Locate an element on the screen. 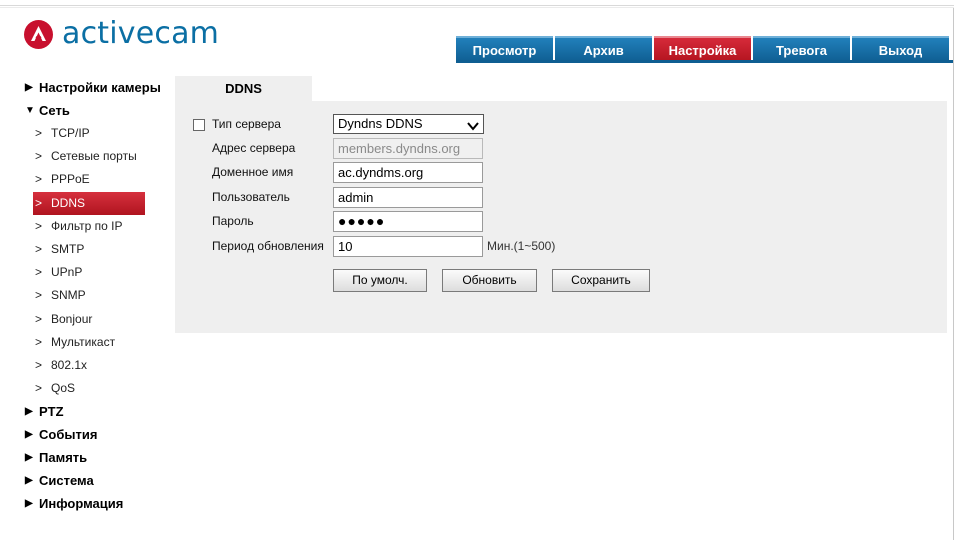  period-label: Период обновления is located at coordinates (268, 246).